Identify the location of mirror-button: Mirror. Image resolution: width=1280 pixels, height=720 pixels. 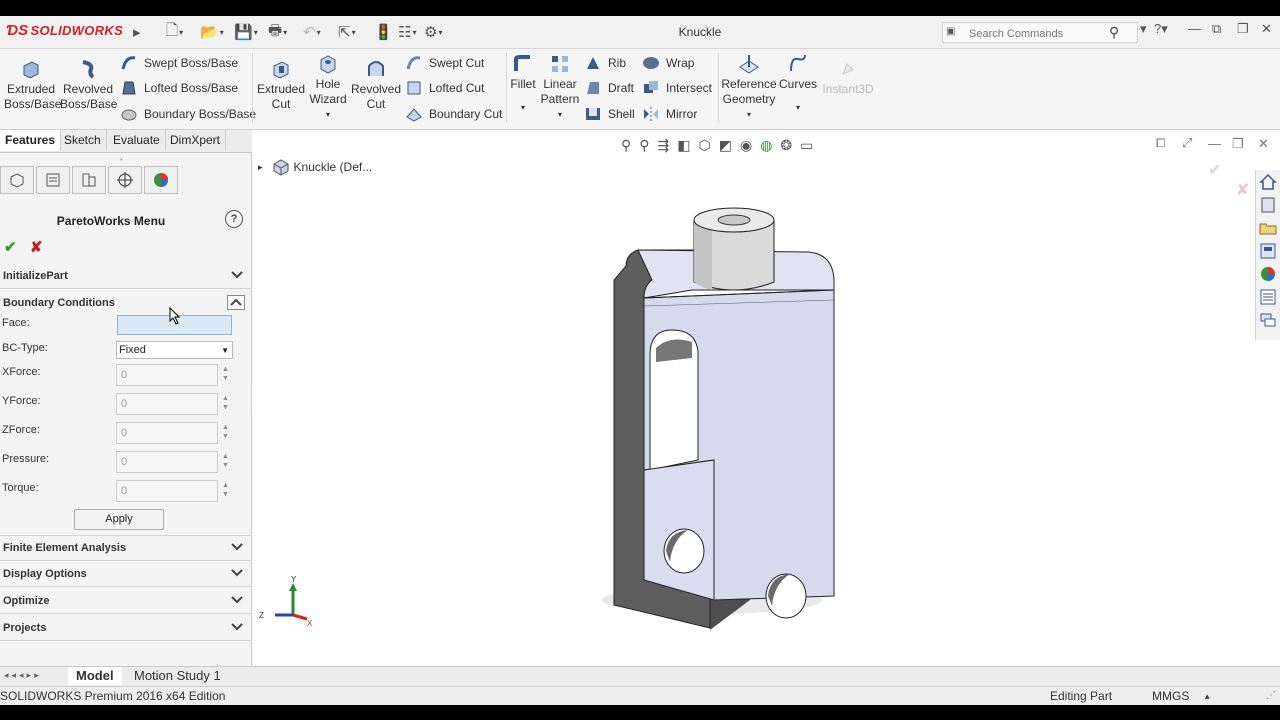
(669, 114).